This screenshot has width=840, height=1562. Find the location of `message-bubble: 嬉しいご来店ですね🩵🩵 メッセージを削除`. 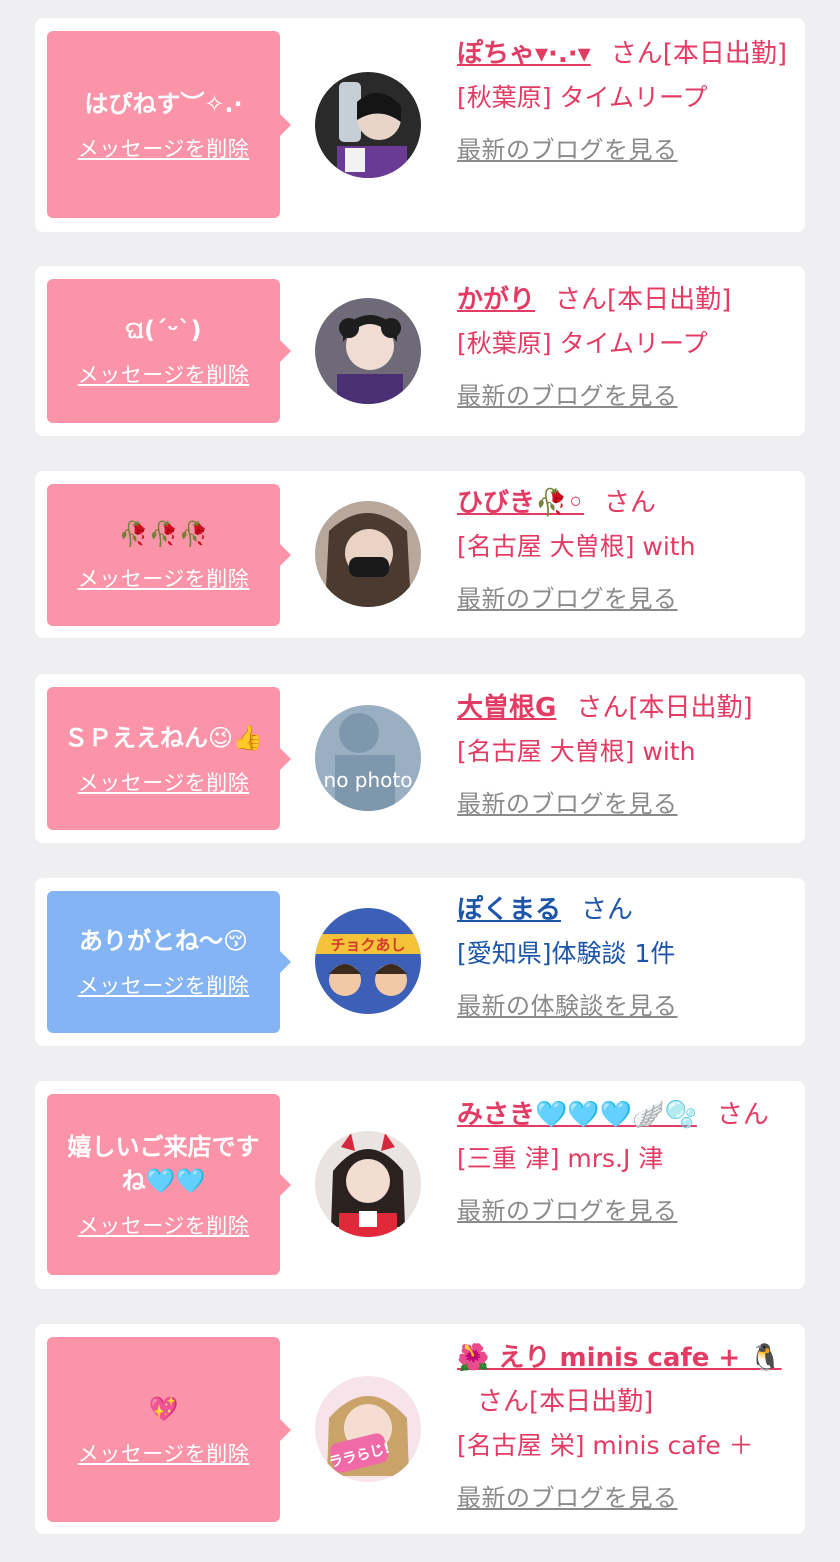

message-bubble: 嬉しいご来店ですね🩵🩵 メッセージを削除 is located at coordinates (169, 1184).